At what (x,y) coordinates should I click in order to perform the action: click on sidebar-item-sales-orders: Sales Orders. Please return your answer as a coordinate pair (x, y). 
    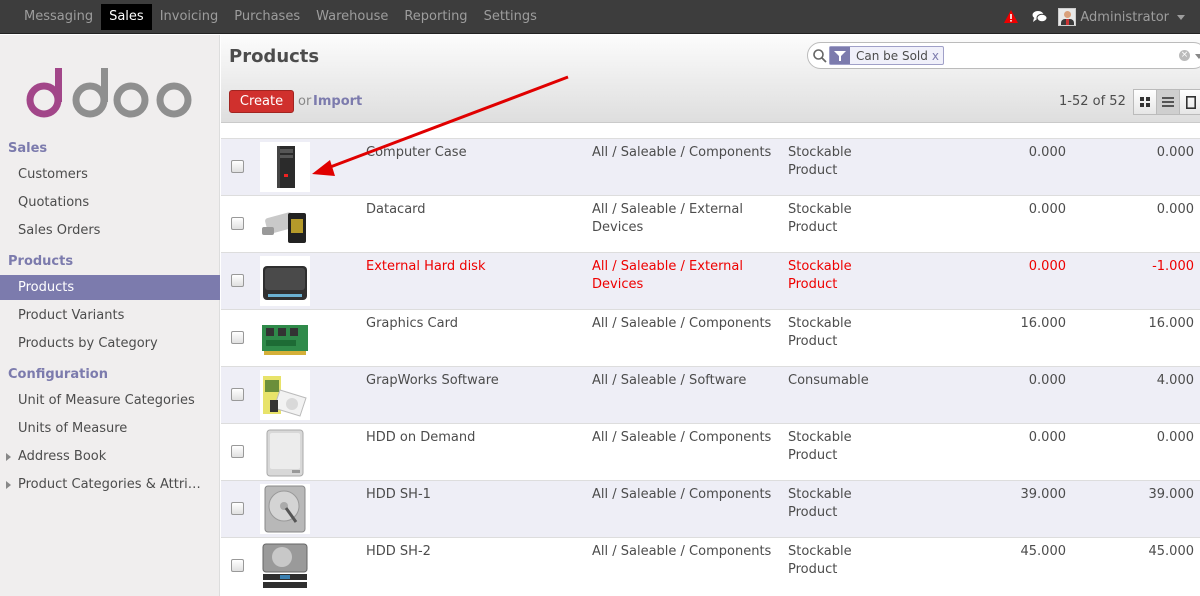
    Looking at the image, I should click on (110, 230).